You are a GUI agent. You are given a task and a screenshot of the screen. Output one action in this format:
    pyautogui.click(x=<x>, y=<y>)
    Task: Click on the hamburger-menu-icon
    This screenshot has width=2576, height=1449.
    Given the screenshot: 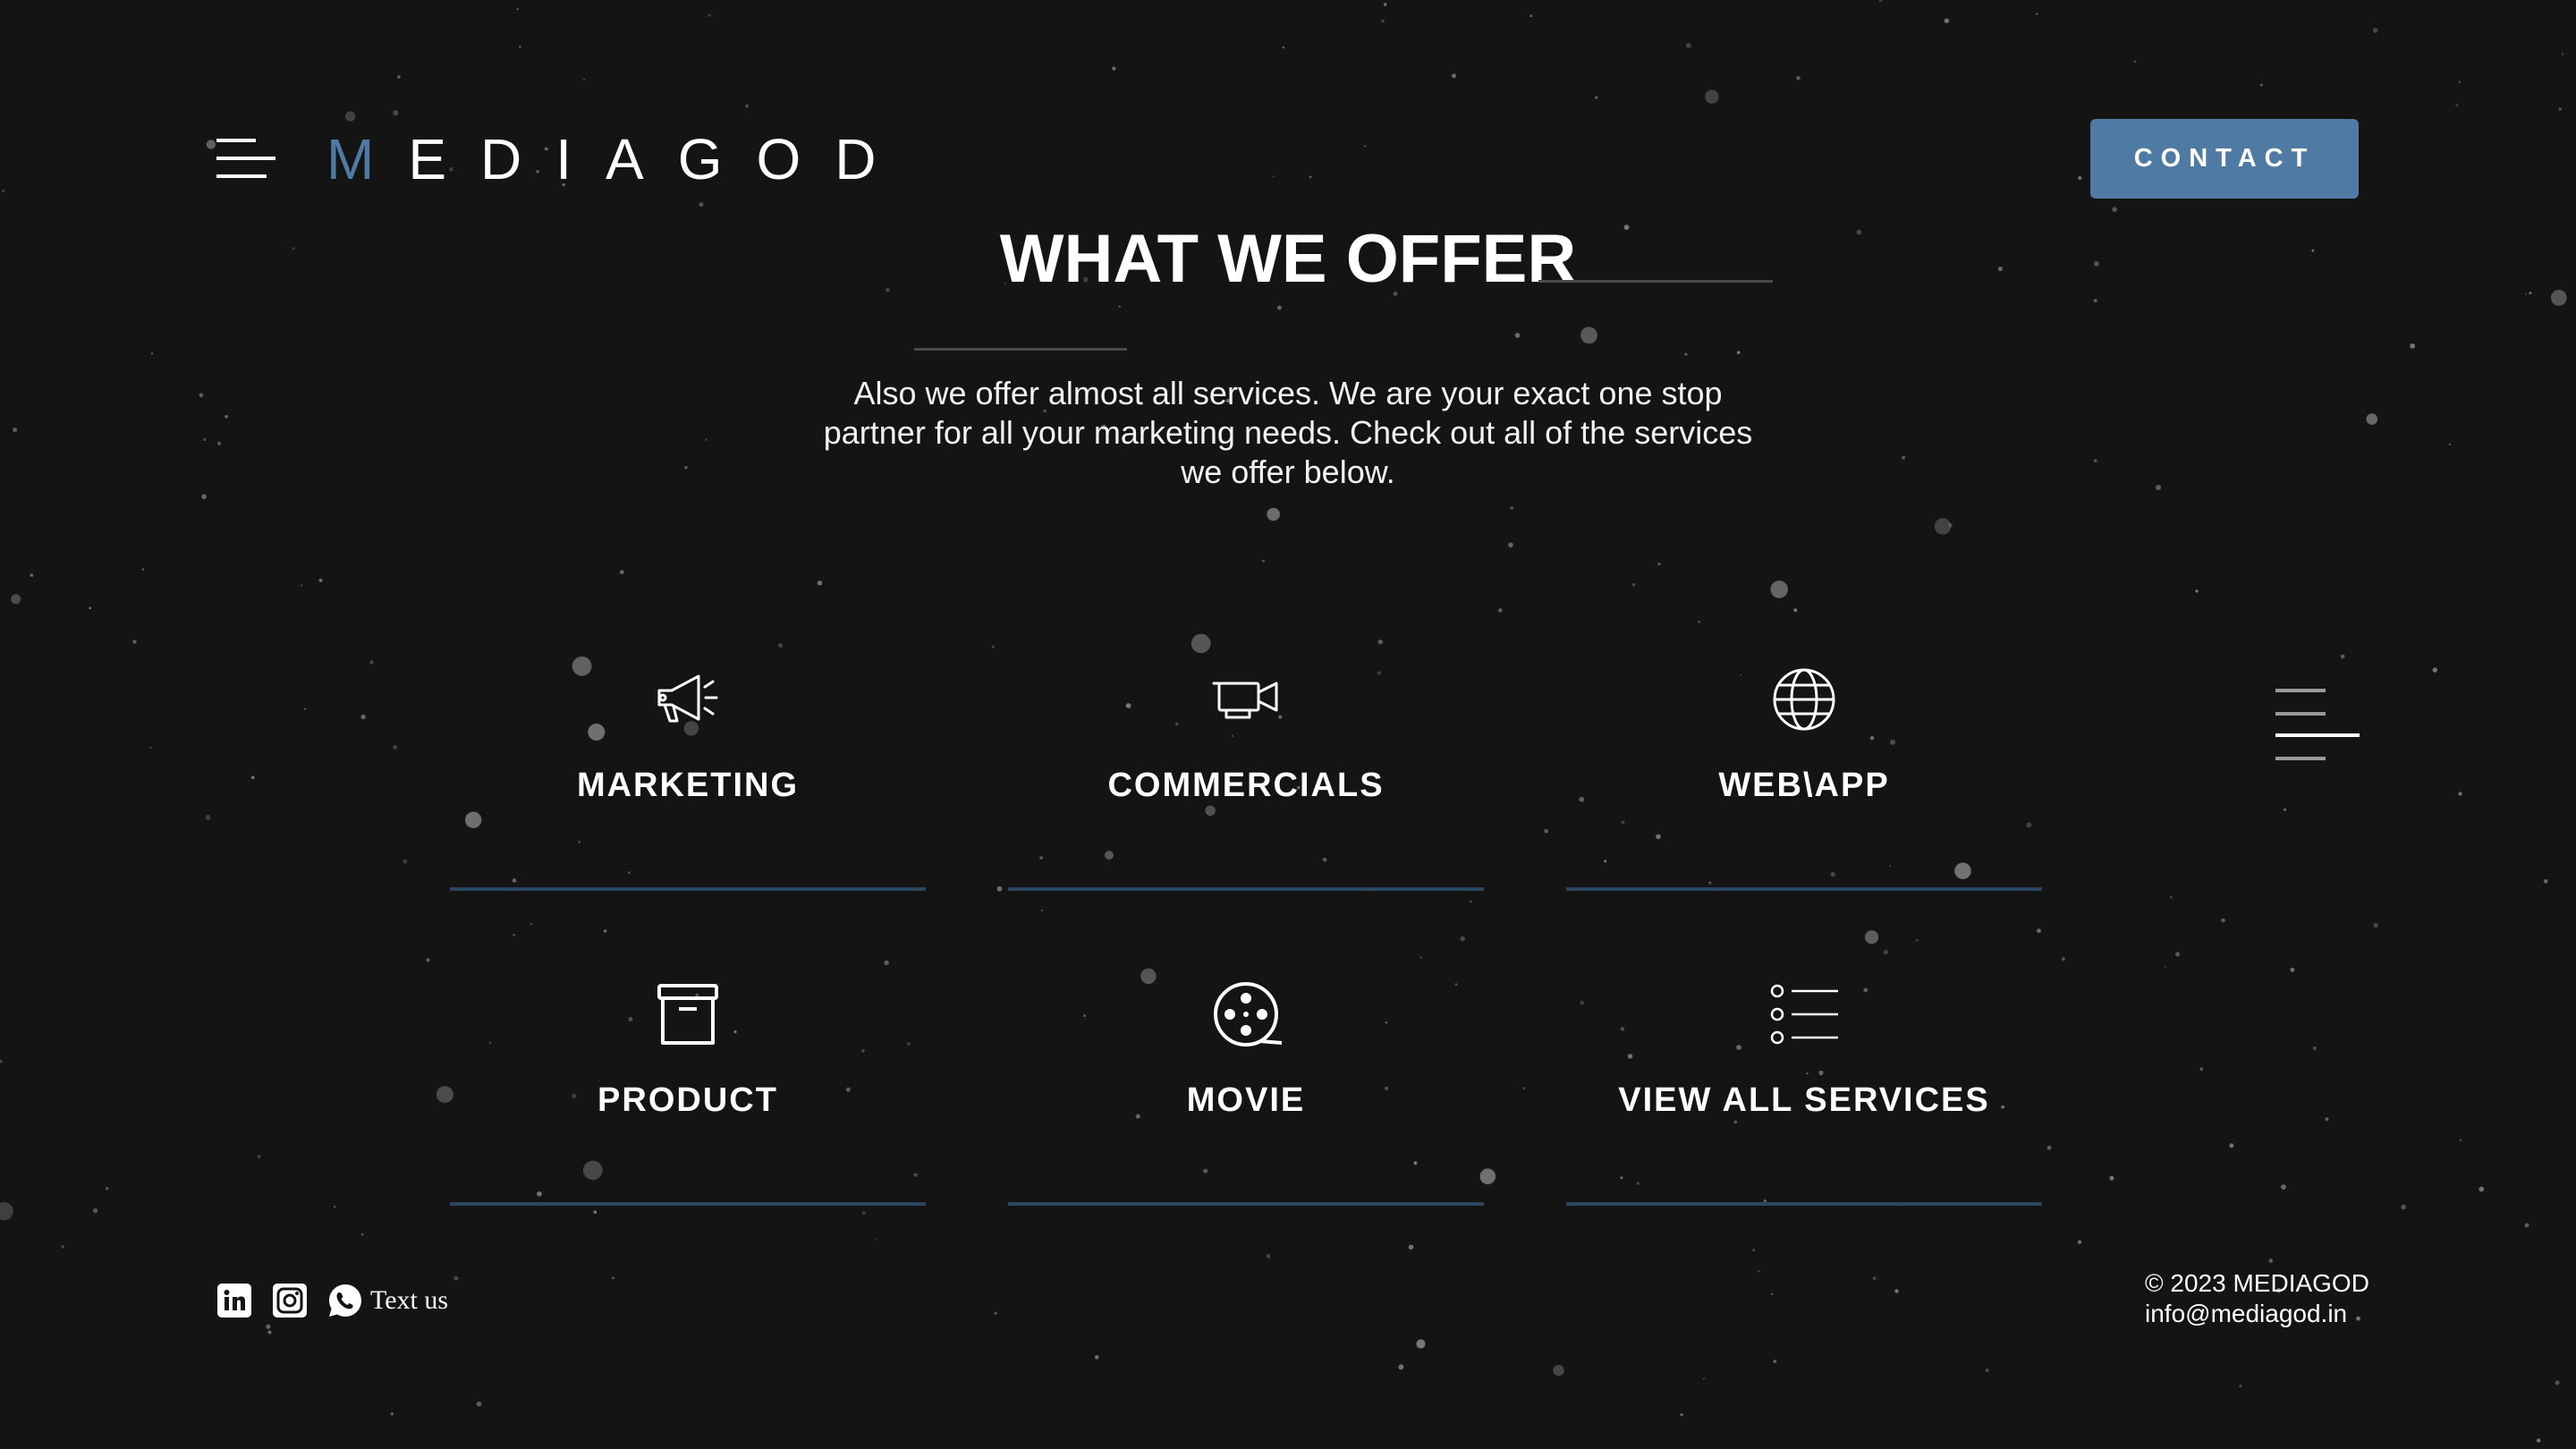 What is the action you would take?
    pyautogui.click(x=245, y=159)
    